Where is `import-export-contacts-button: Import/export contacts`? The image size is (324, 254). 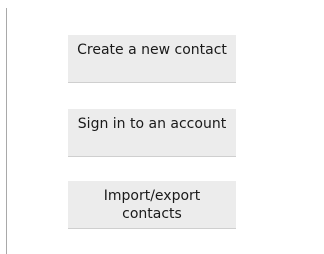 import-export-contacts-button: Import/export contacts is located at coordinates (152, 205).